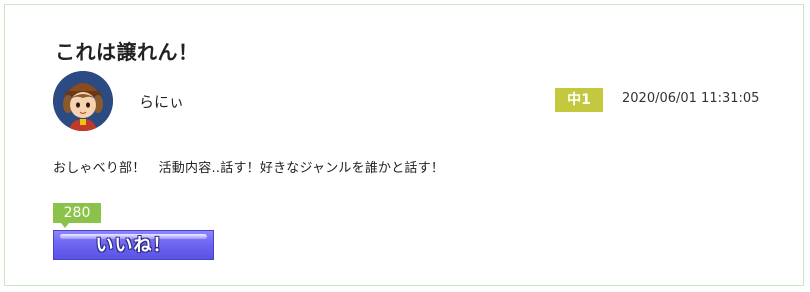 The width and height of the screenshot is (810, 292). I want to click on post-title: これは譲れん！, so click(127, 52).